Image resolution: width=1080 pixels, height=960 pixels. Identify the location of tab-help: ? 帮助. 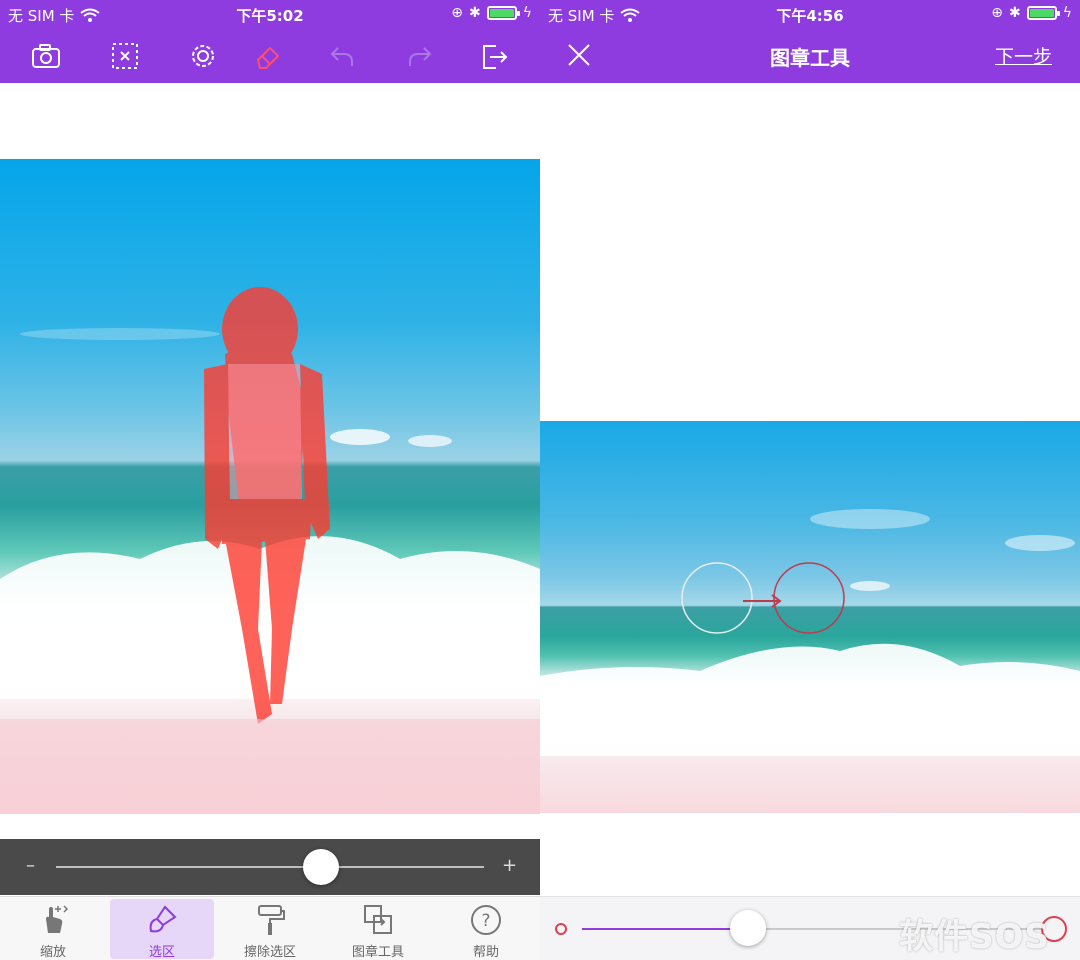
(486, 929).